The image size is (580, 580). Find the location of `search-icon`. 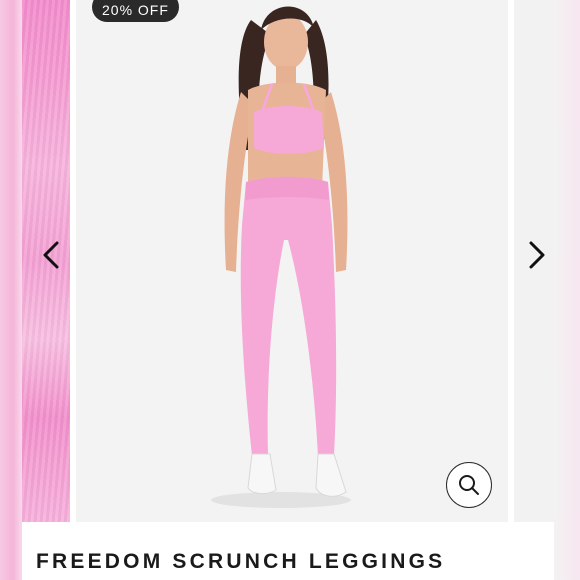

search-icon is located at coordinates (469, 485).